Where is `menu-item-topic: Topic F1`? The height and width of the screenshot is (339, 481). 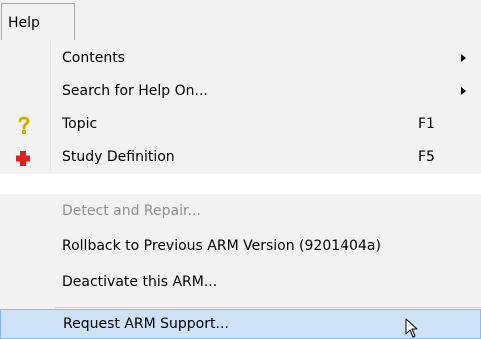 menu-item-topic: Topic F1 is located at coordinates (240, 124).